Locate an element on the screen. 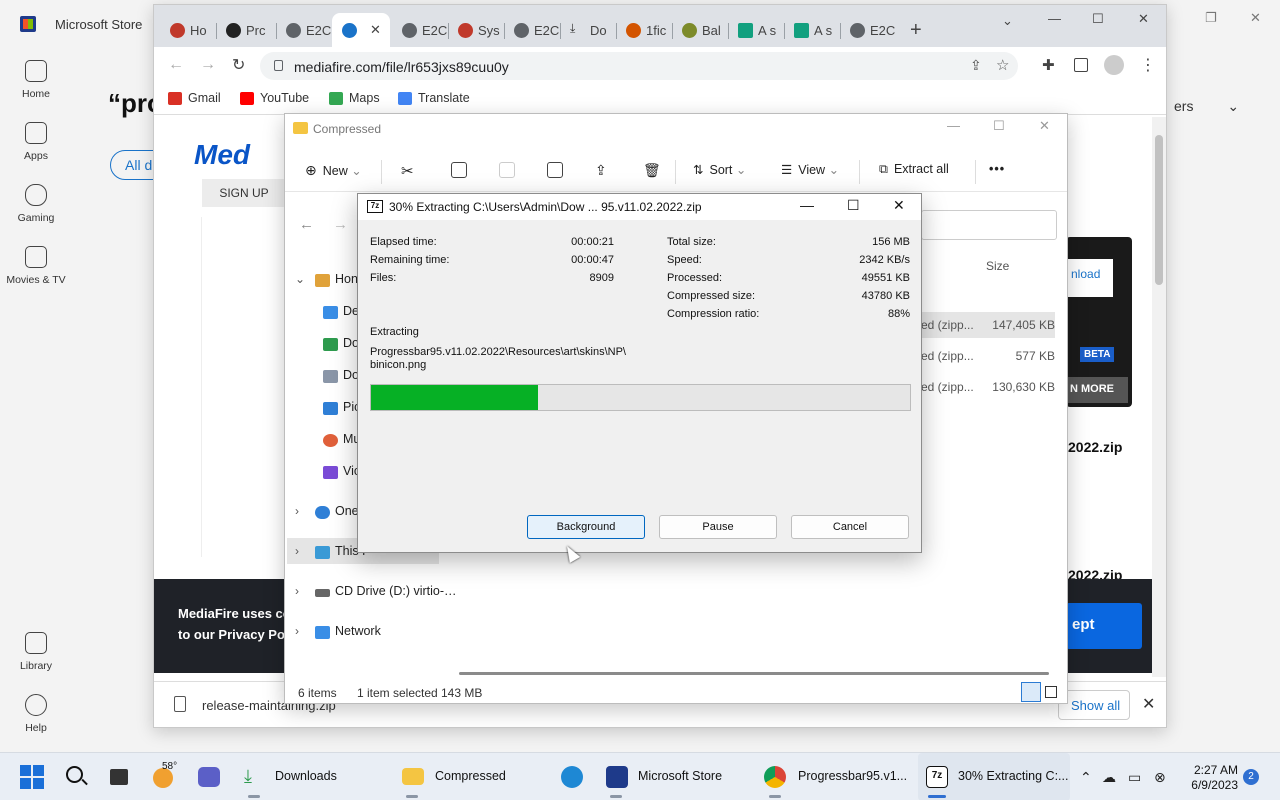 The width and height of the screenshot is (1280, 800). file-row: ed (zipp... 130,630 KB is located at coordinates (987, 387).